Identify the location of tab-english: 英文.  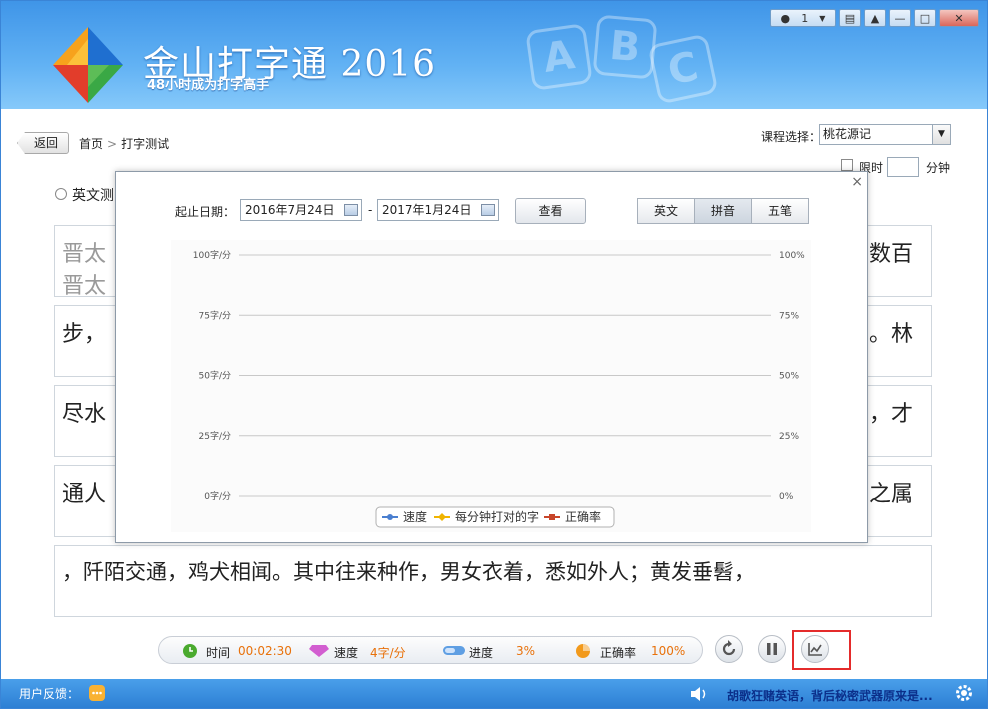
(666, 211).